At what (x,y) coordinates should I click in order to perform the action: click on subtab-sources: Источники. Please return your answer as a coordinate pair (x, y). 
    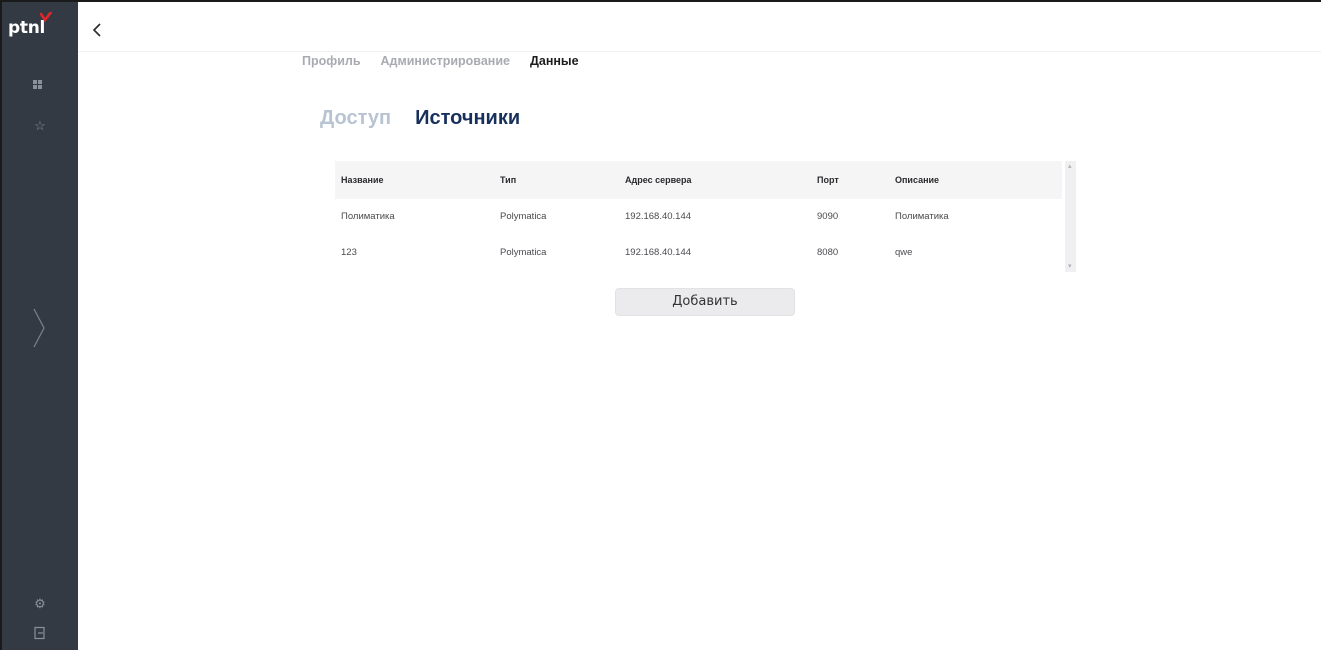
    Looking at the image, I should click on (467, 118).